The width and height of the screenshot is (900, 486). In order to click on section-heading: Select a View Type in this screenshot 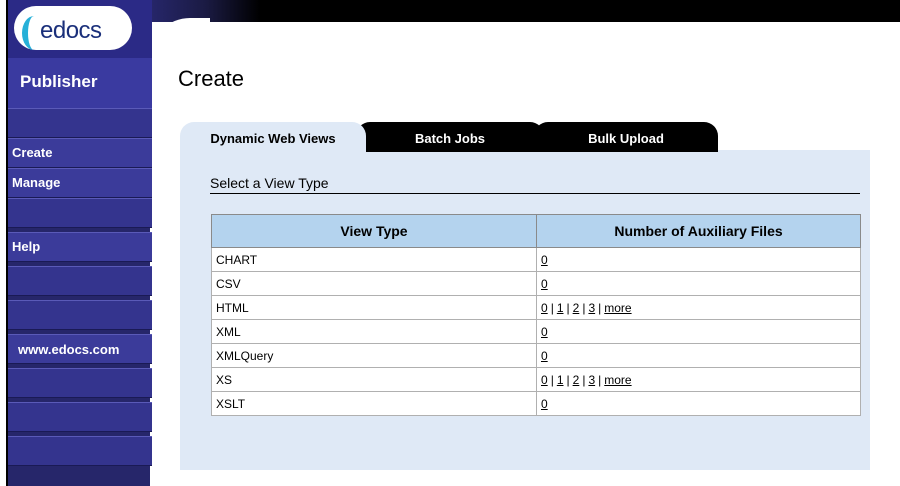, I will do `click(269, 183)`.